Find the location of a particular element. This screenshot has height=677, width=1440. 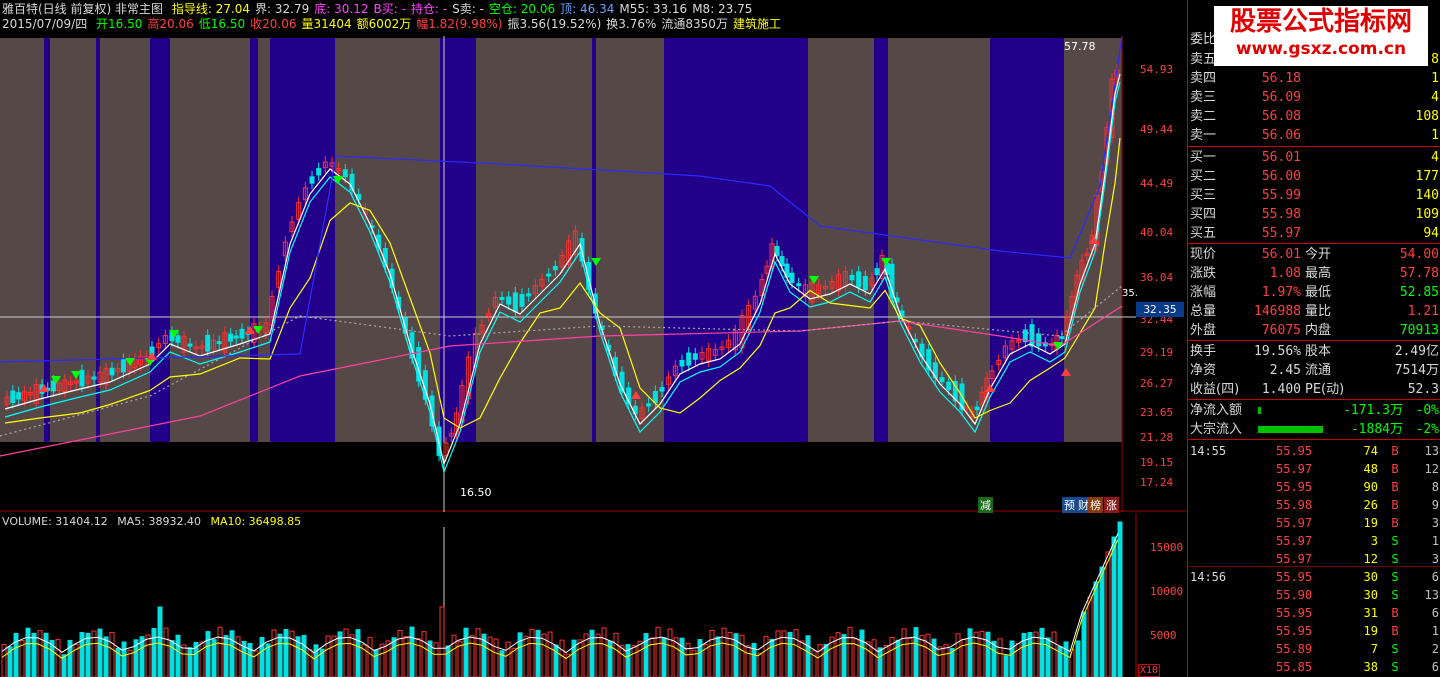

price-axis-label: 49.44 is located at coordinates (1157, 129).